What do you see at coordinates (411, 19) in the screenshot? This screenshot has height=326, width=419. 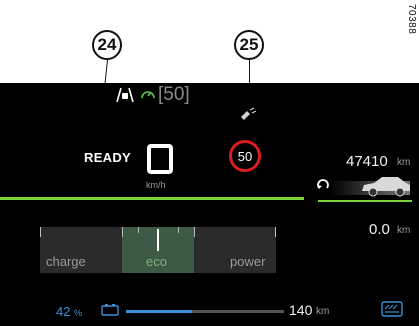 I see `reference-number: 70388` at bounding box center [411, 19].